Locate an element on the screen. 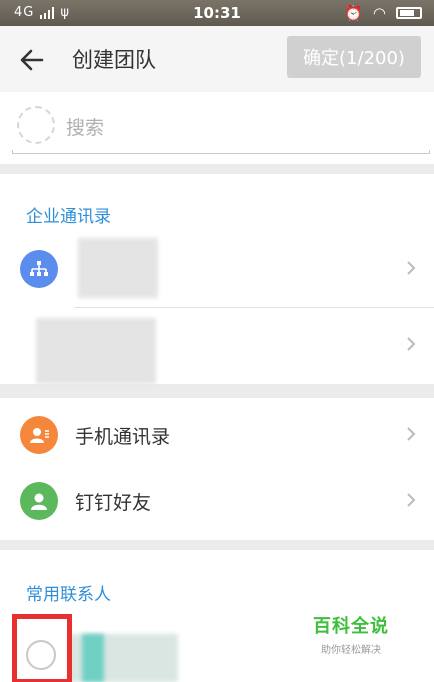 The height and width of the screenshot is (682, 434). phone-contacts-icon is located at coordinates (39, 435).